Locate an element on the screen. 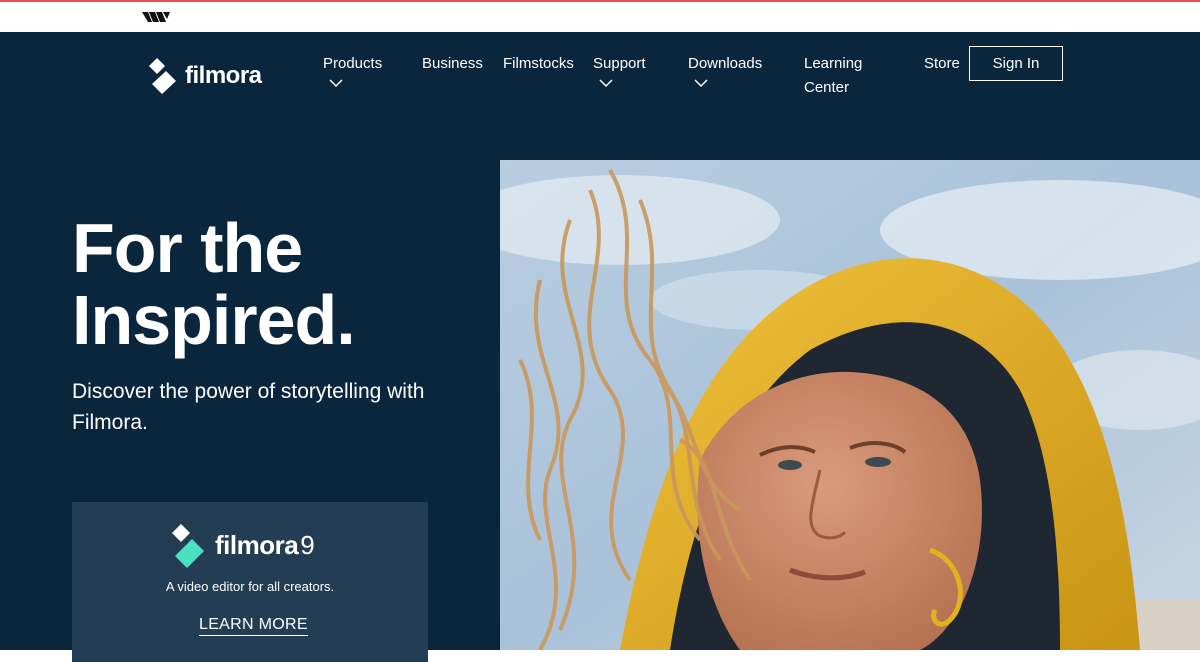 The width and height of the screenshot is (1200, 662). corporate-topbar is located at coordinates (600, 17).